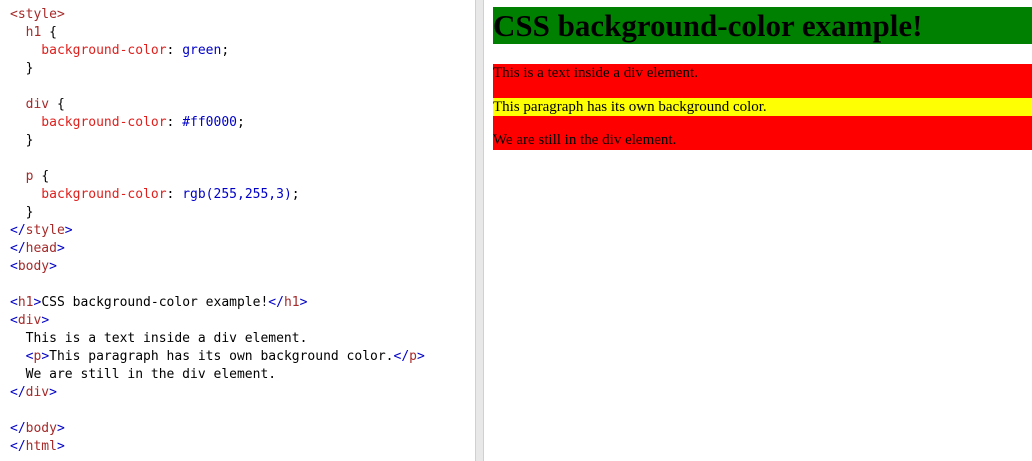  I want to click on code-value-token: #ff0000, so click(209, 122).